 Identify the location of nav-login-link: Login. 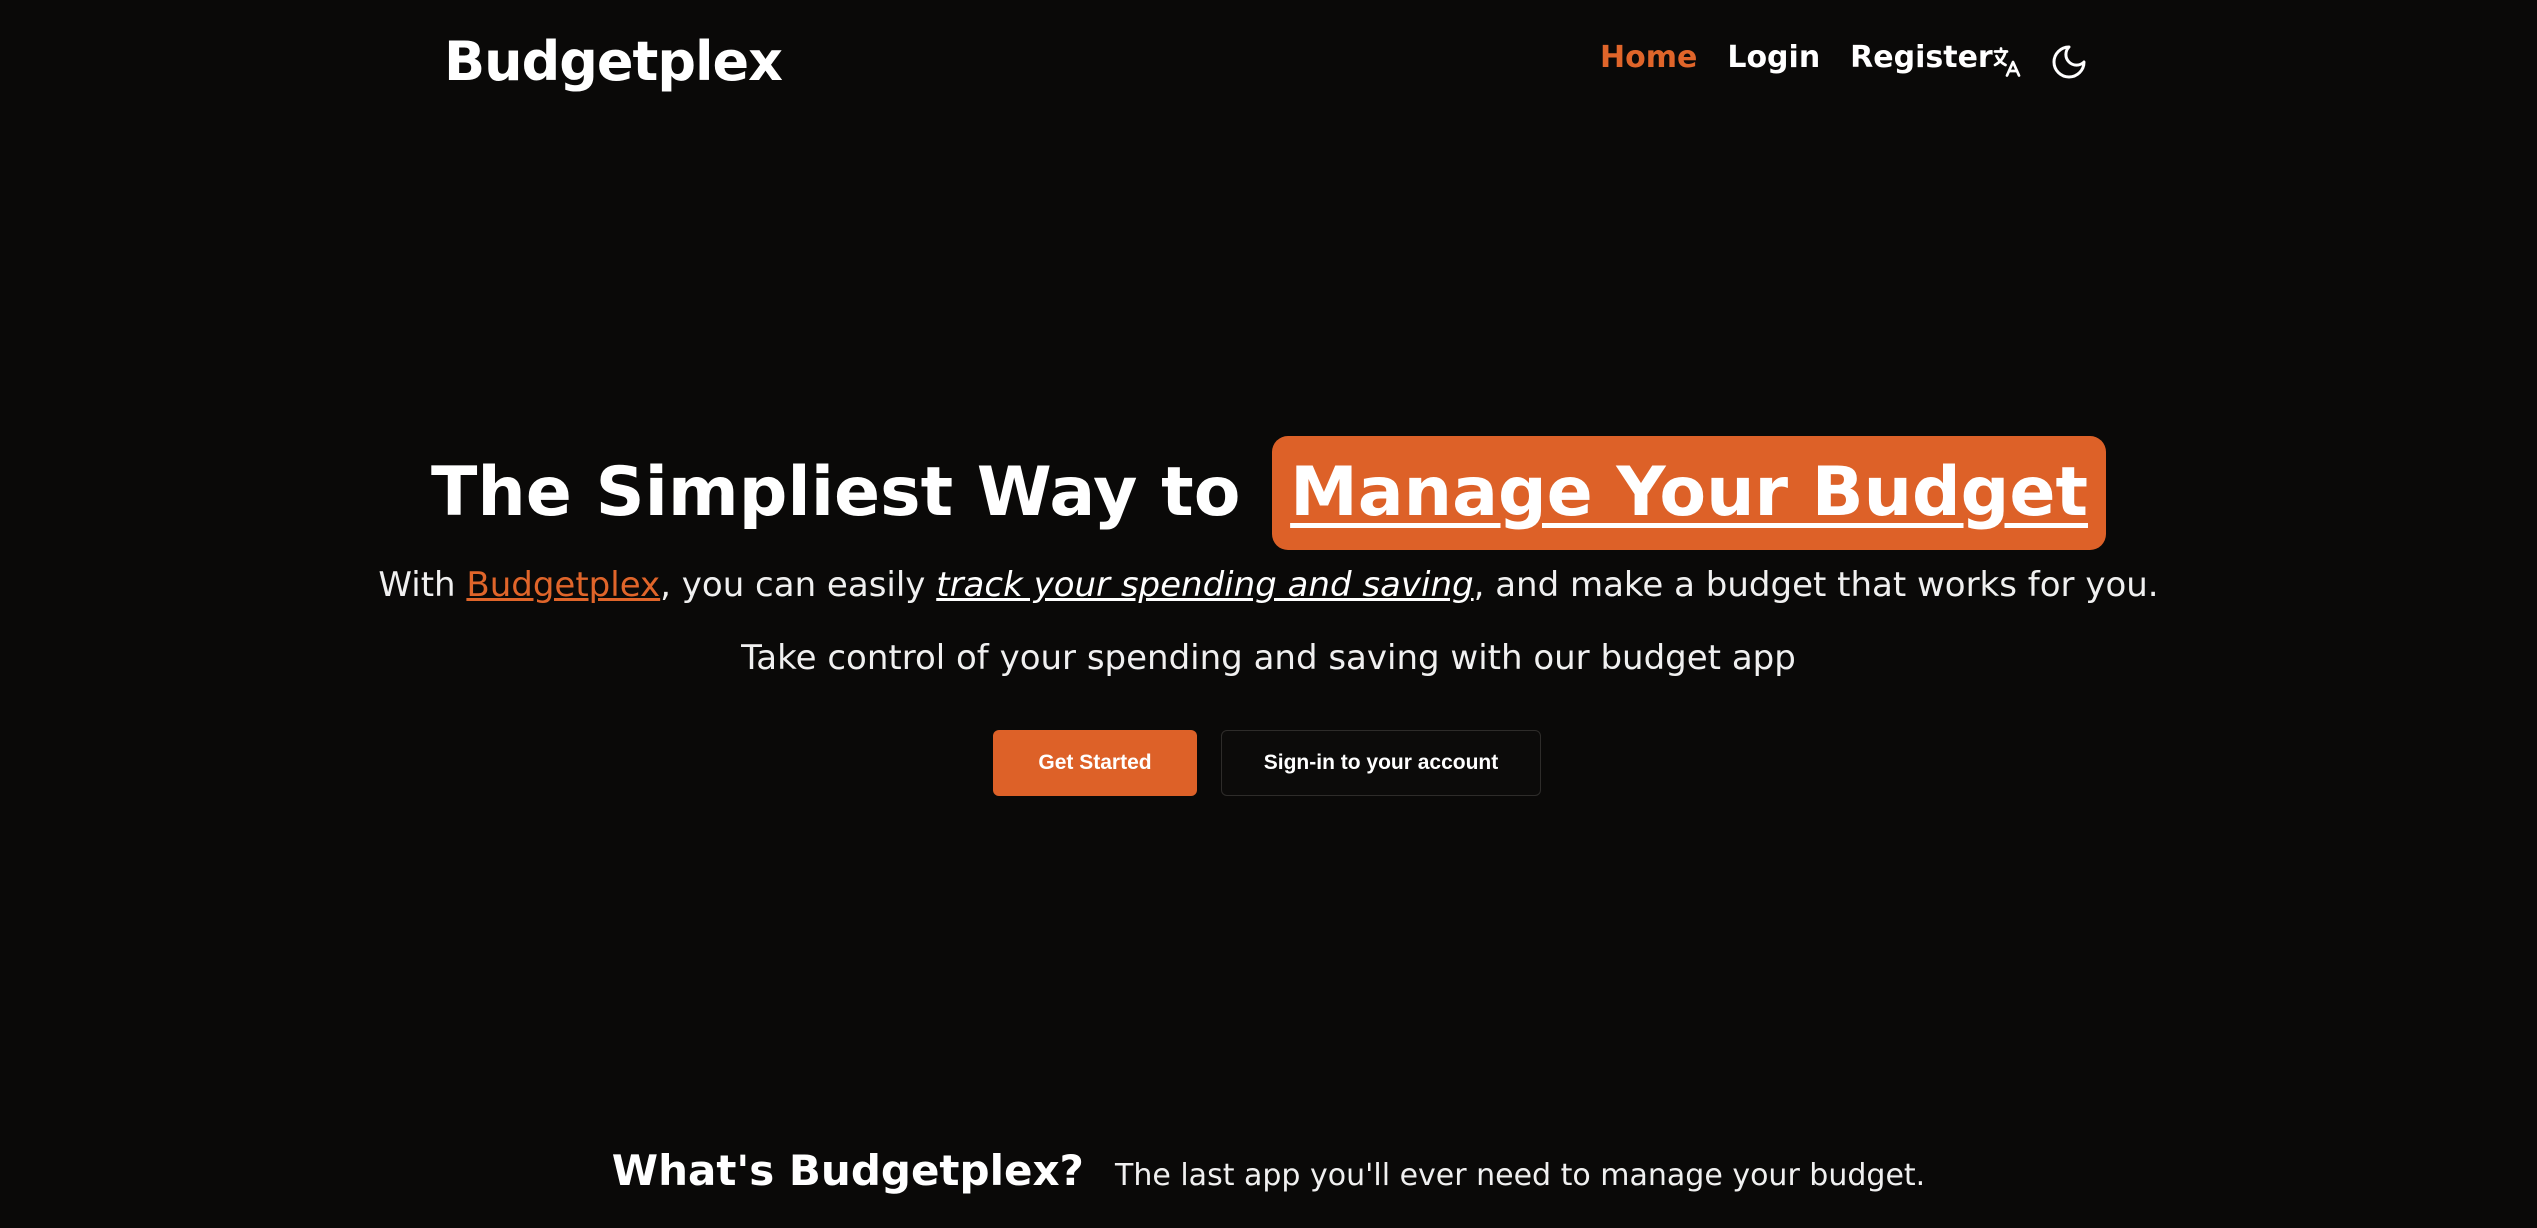
(1773, 57).